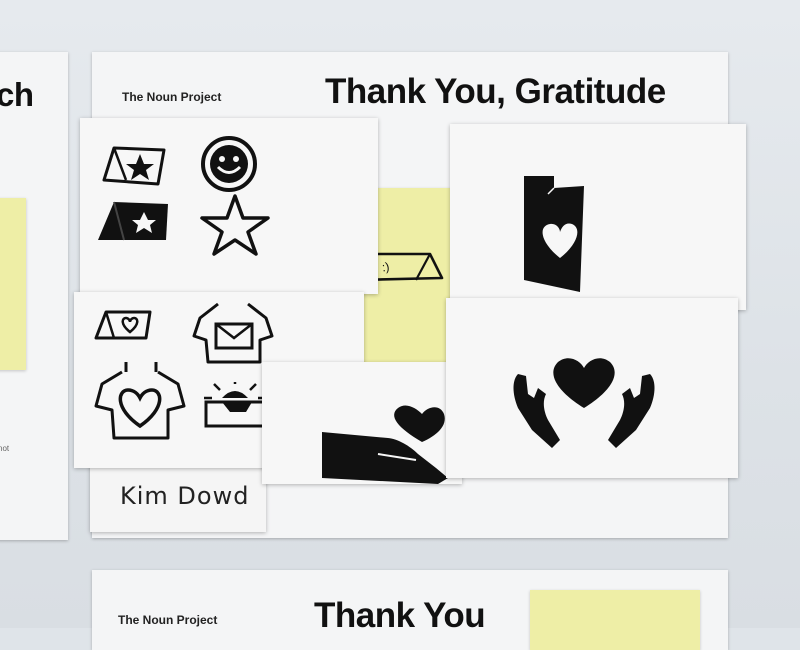 Image resolution: width=800 pixels, height=650 pixels. I want to click on signature-card: Kim Dowd, so click(178, 497).